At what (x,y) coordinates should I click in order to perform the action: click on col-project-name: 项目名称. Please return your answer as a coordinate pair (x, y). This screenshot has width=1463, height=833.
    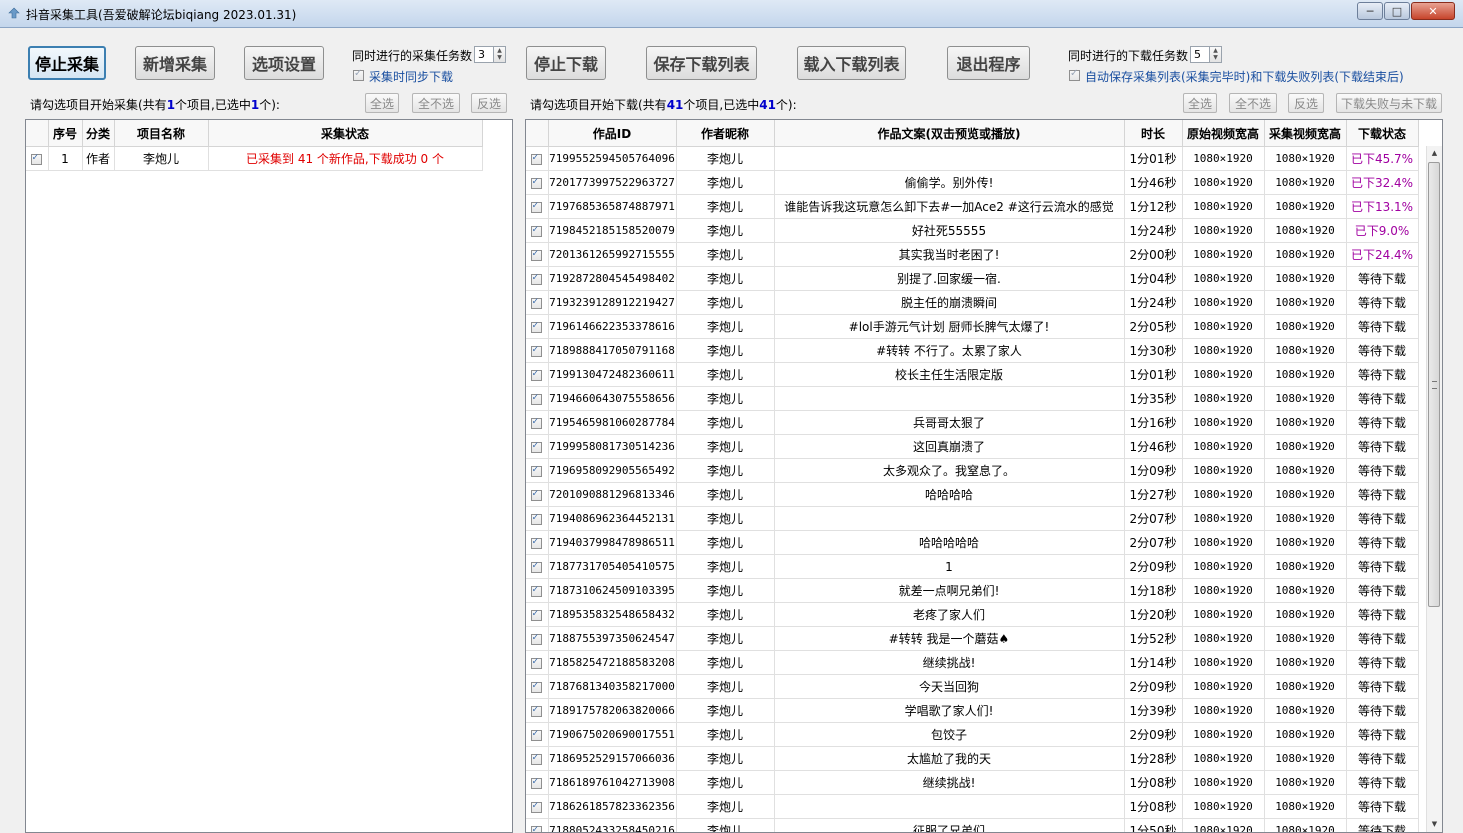
    Looking at the image, I should click on (161, 133).